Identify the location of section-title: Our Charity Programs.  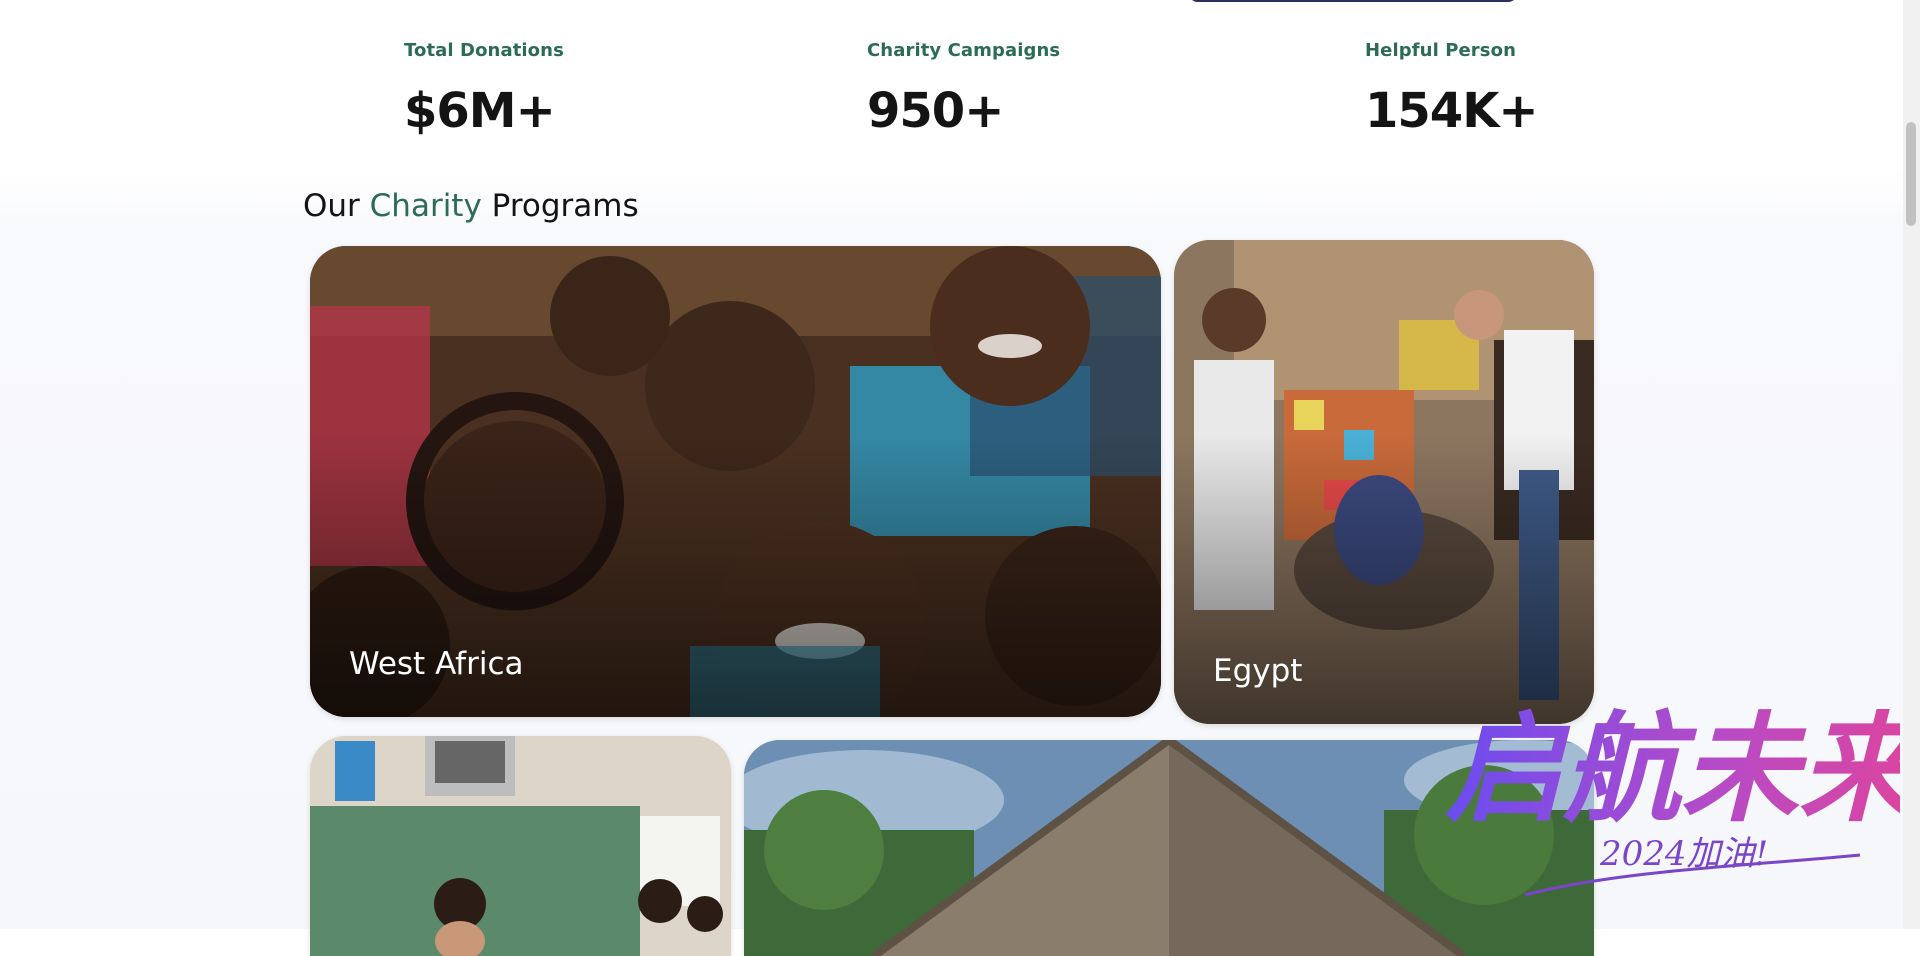
(471, 206).